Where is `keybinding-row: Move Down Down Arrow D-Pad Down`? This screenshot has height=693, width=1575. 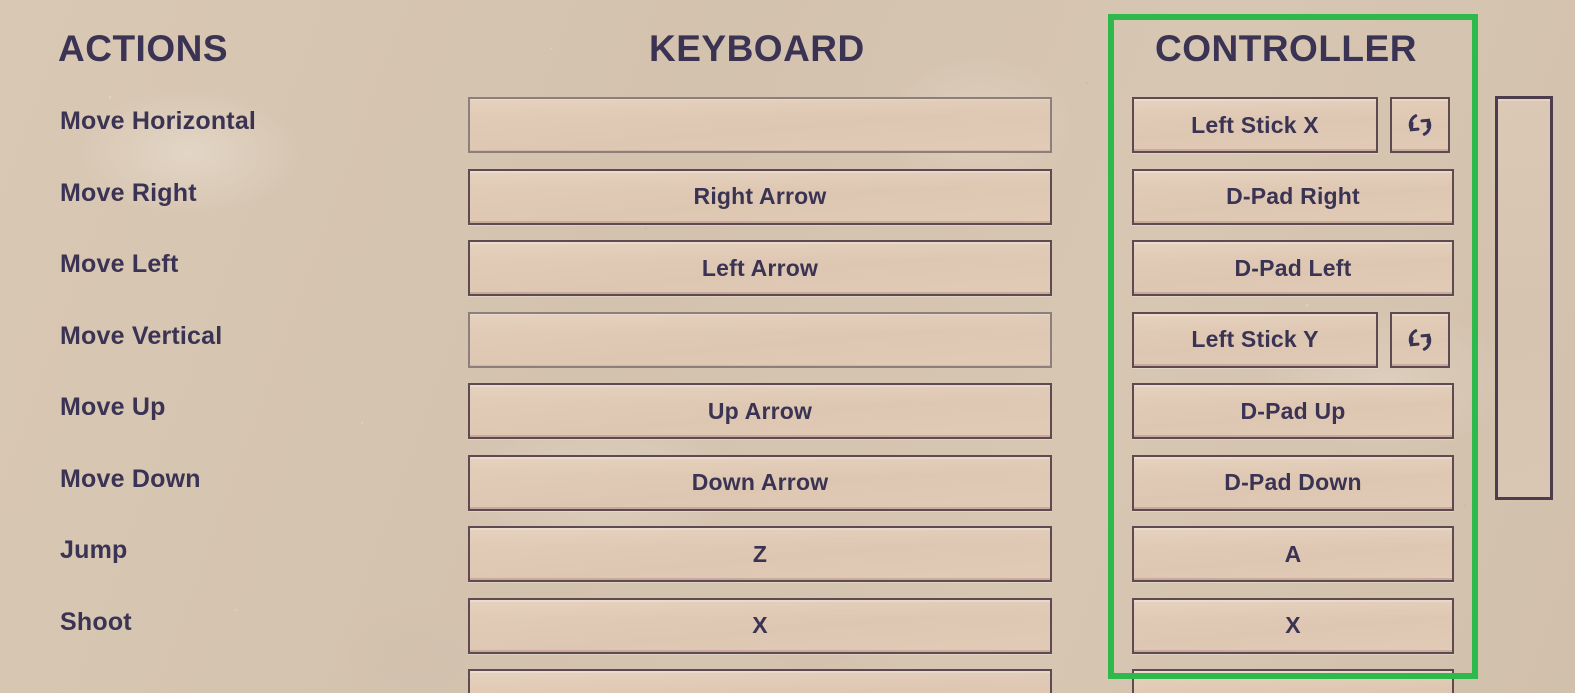
keybinding-row: Move Down Down Arrow D-Pad Down is located at coordinates (787, 488).